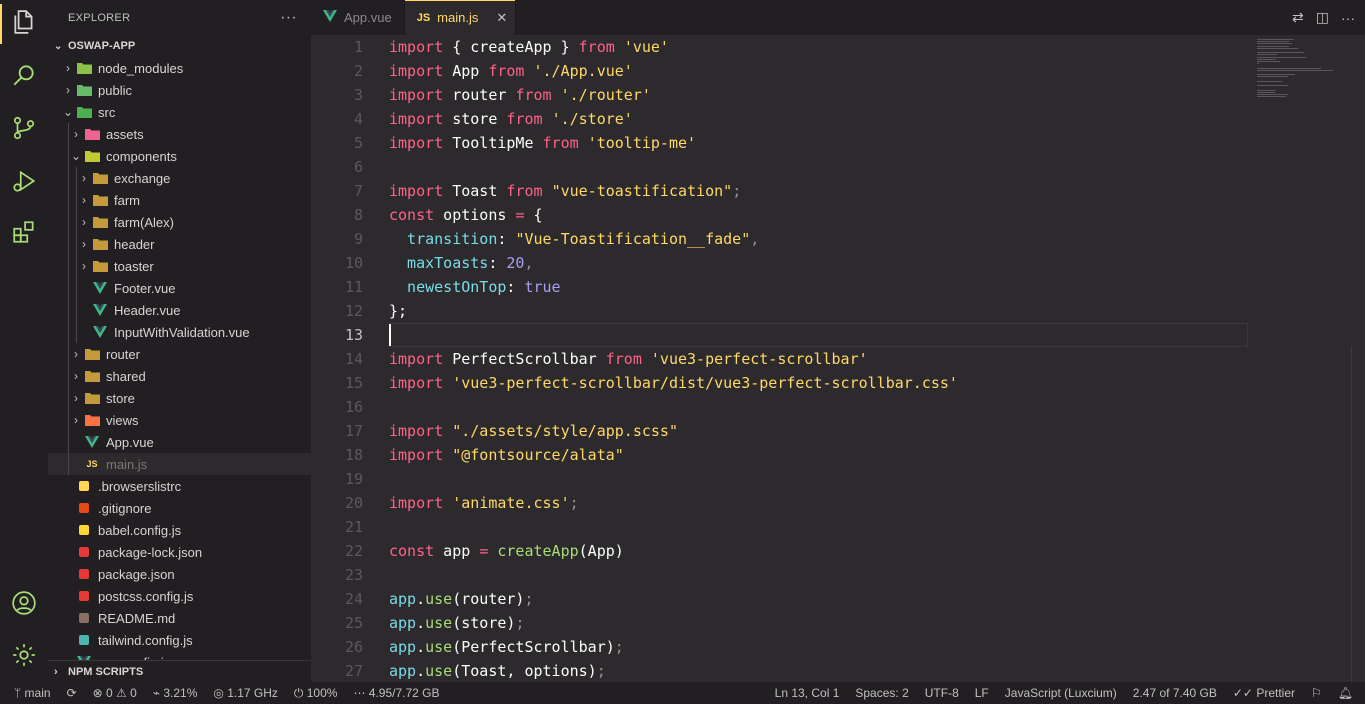  I want to click on tree-item: package-lock.json, so click(179, 552).